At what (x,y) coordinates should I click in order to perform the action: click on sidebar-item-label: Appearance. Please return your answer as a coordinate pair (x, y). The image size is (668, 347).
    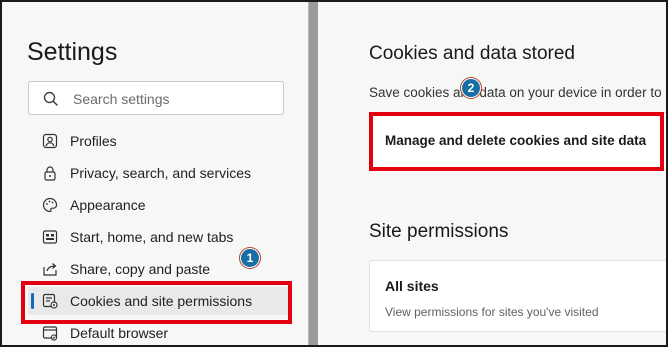
    Looking at the image, I should click on (108, 205).